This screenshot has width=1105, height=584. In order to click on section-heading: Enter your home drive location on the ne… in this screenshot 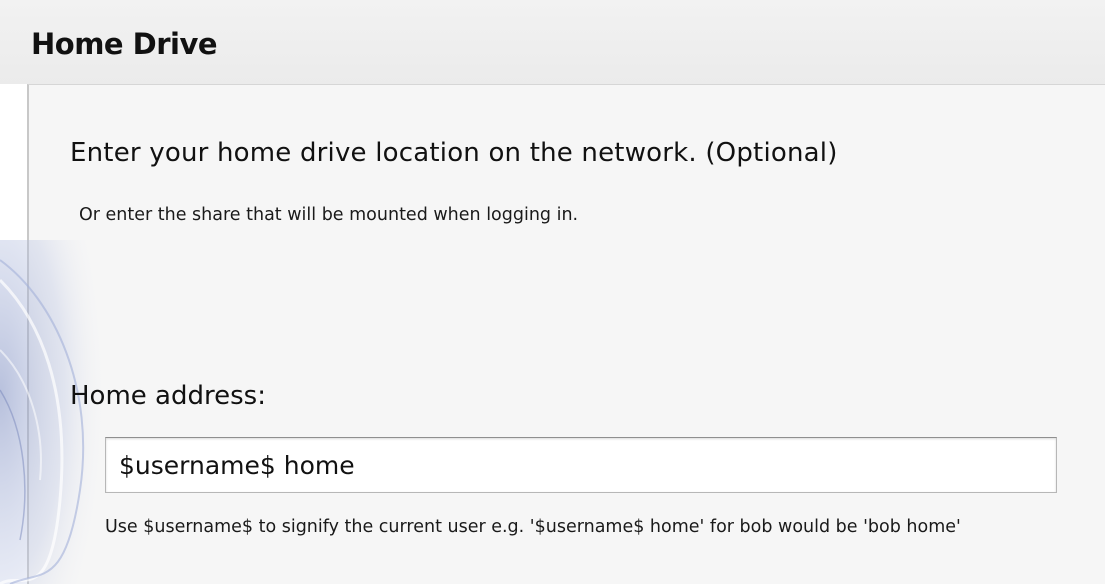, I will do `click(454, 153)`.